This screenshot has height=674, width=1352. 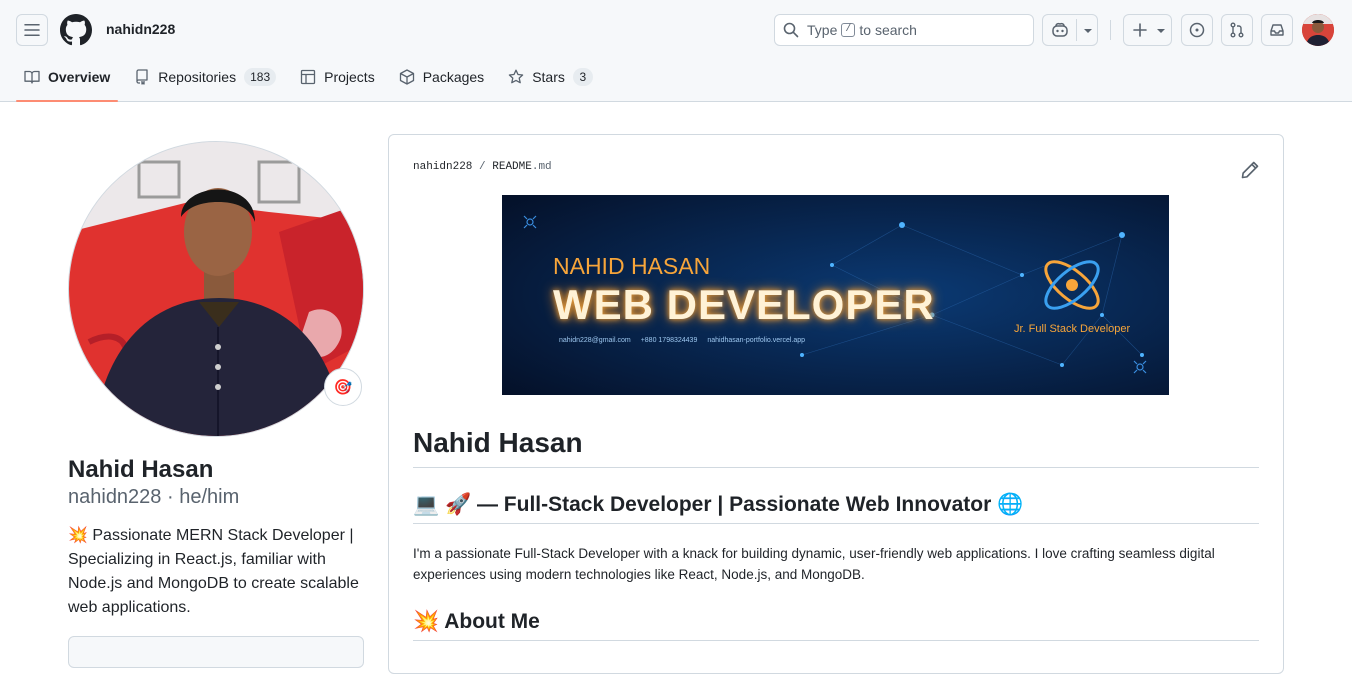 I want to click on readme-heading-name: Nahid Hasan, so click(x=836, y=447).